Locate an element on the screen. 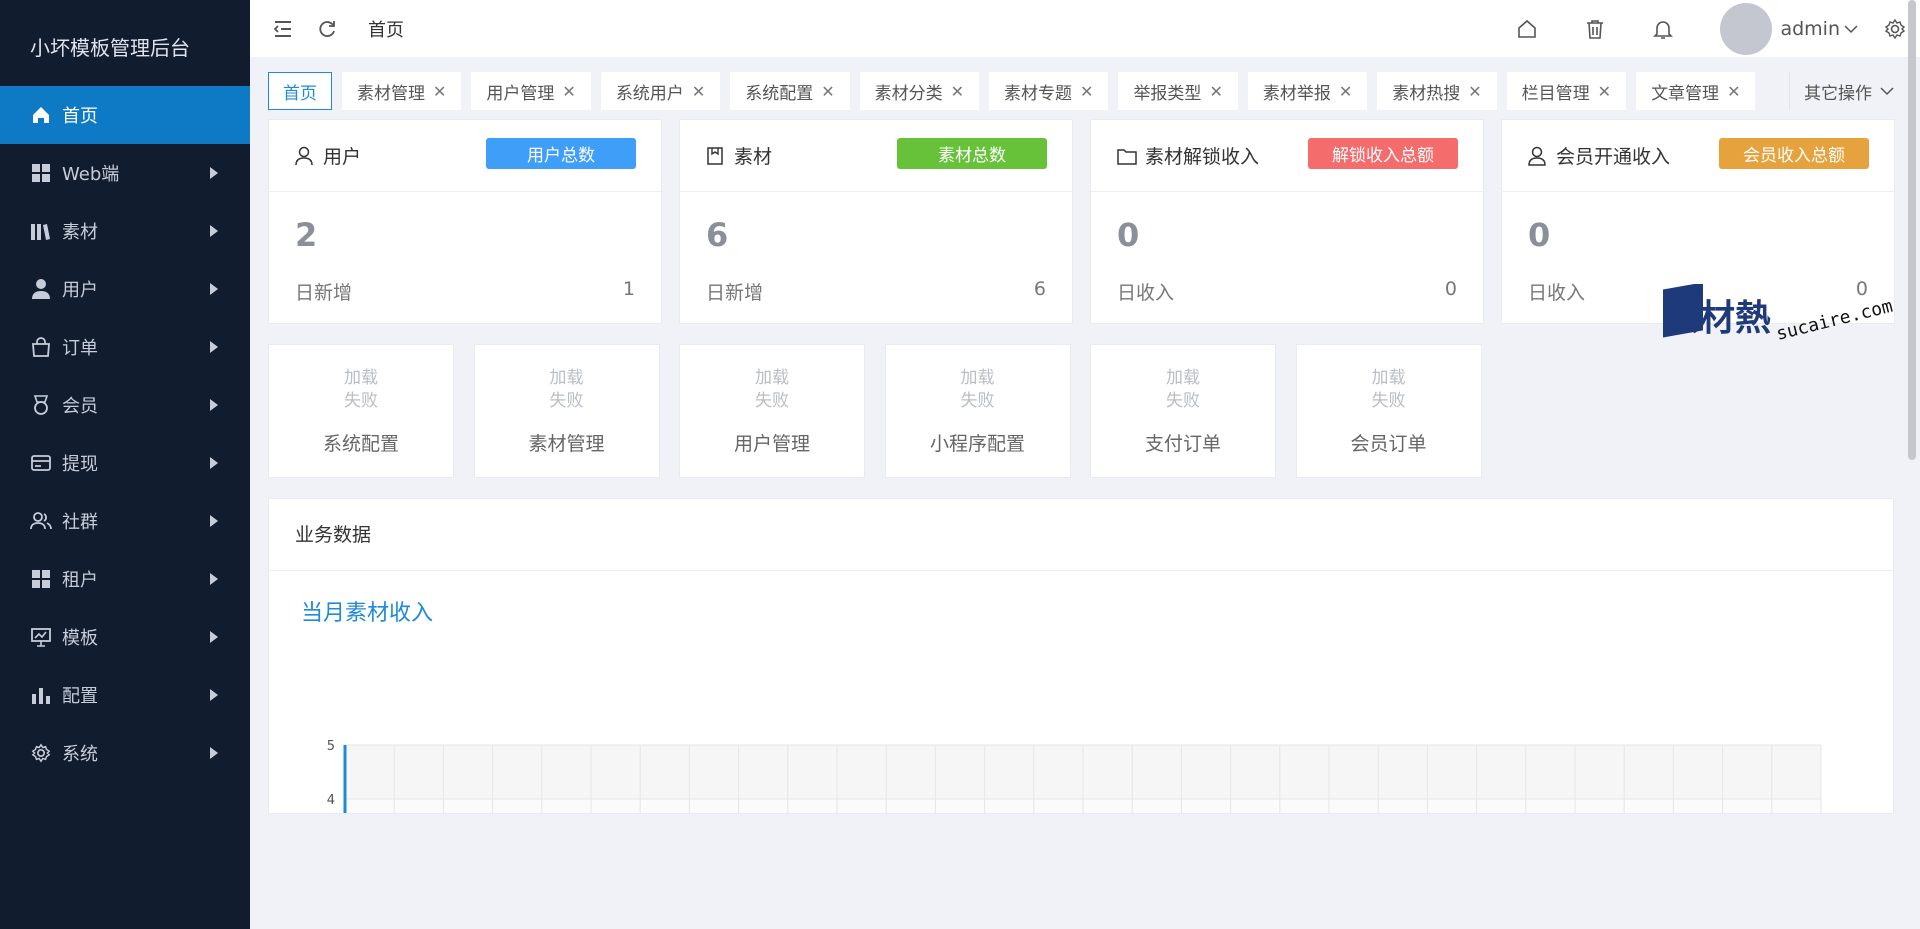 This screenshot has width=1920, height=929. tab-6: 素材专题 ✕ is located at coordinates (1049, 91).